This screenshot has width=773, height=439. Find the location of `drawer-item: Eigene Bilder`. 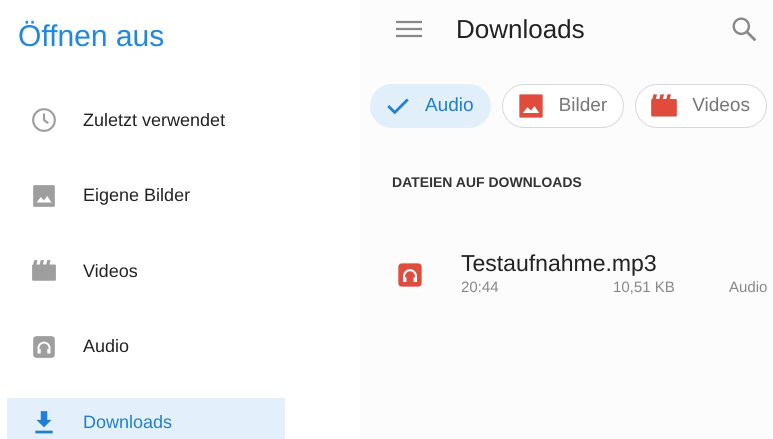

drawer-item: Eigene Bilder is located at coordinates (146, 196).